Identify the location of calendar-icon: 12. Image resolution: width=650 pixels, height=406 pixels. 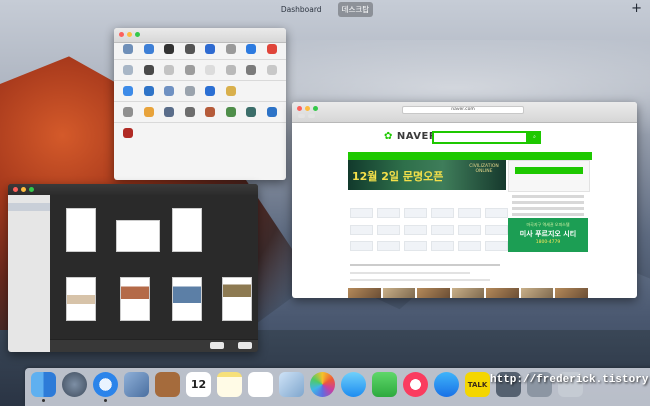
(198, 384).